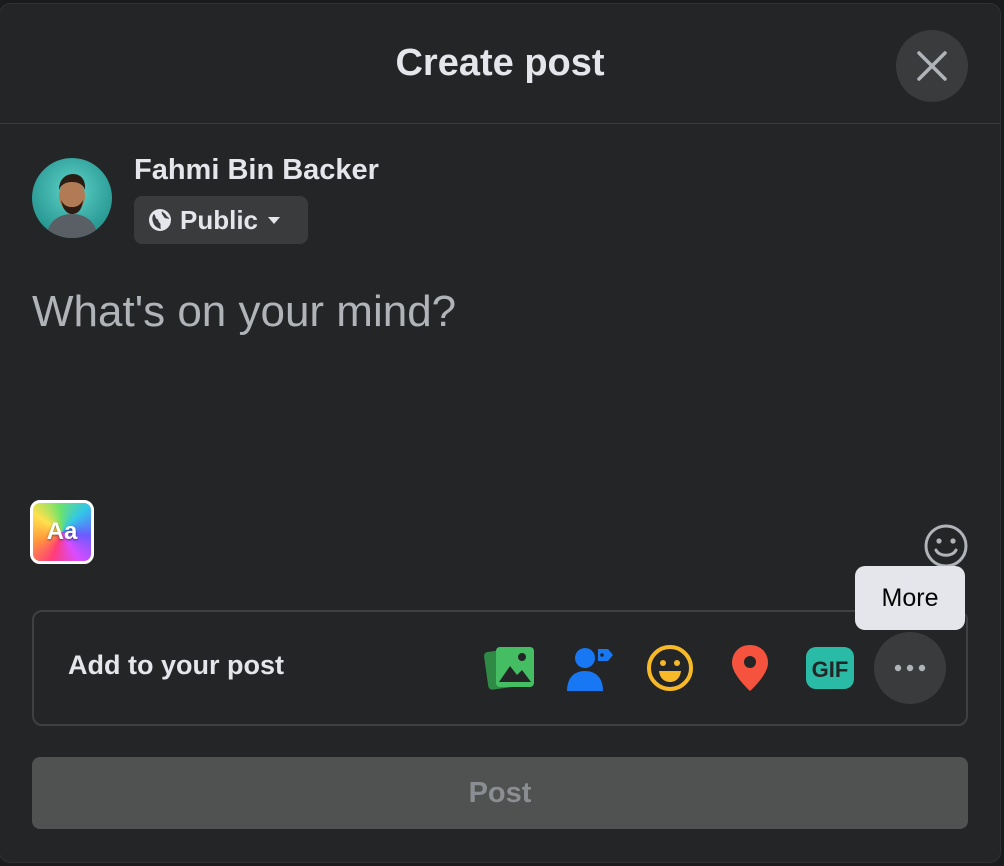 Image resolution: width=1004 pixels, height=866 pixels. I want to click on check-in-button, so click(750, 668).